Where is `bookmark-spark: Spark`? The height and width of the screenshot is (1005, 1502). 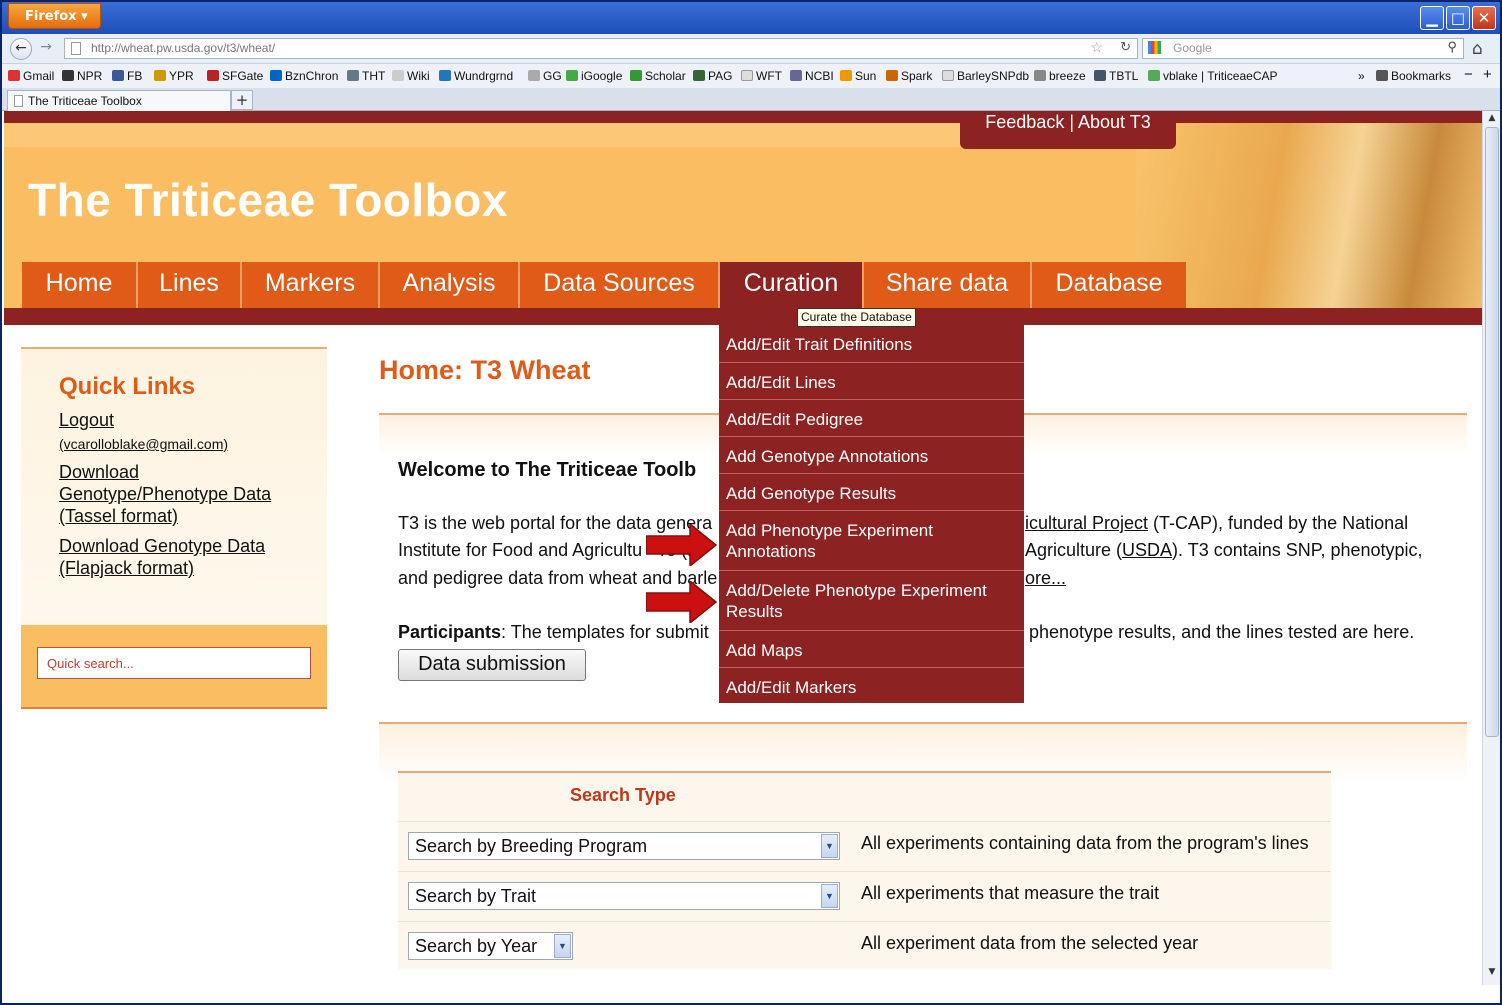 bookmark-spark: Spark is located at coordinates (909, 76).